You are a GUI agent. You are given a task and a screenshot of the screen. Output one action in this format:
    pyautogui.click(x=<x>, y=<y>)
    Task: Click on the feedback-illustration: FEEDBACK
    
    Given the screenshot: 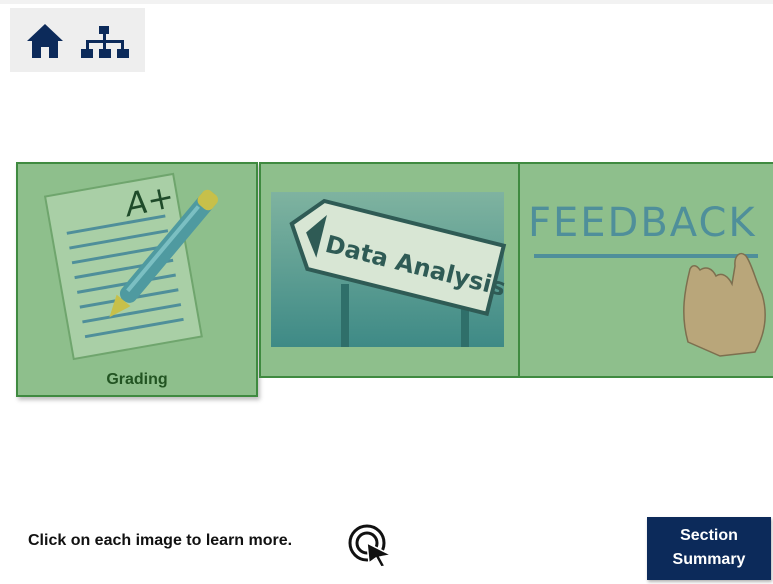 What is the action you would take?
    pyautogui.click(x=647, y=278)
    